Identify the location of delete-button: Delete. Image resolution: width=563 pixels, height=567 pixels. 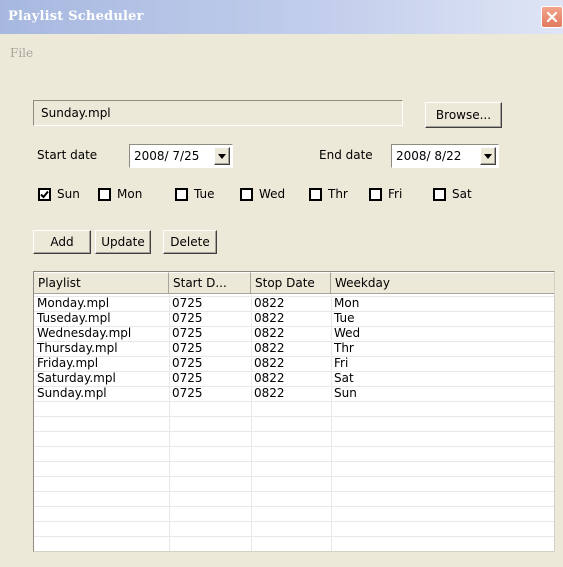
(190, 242).